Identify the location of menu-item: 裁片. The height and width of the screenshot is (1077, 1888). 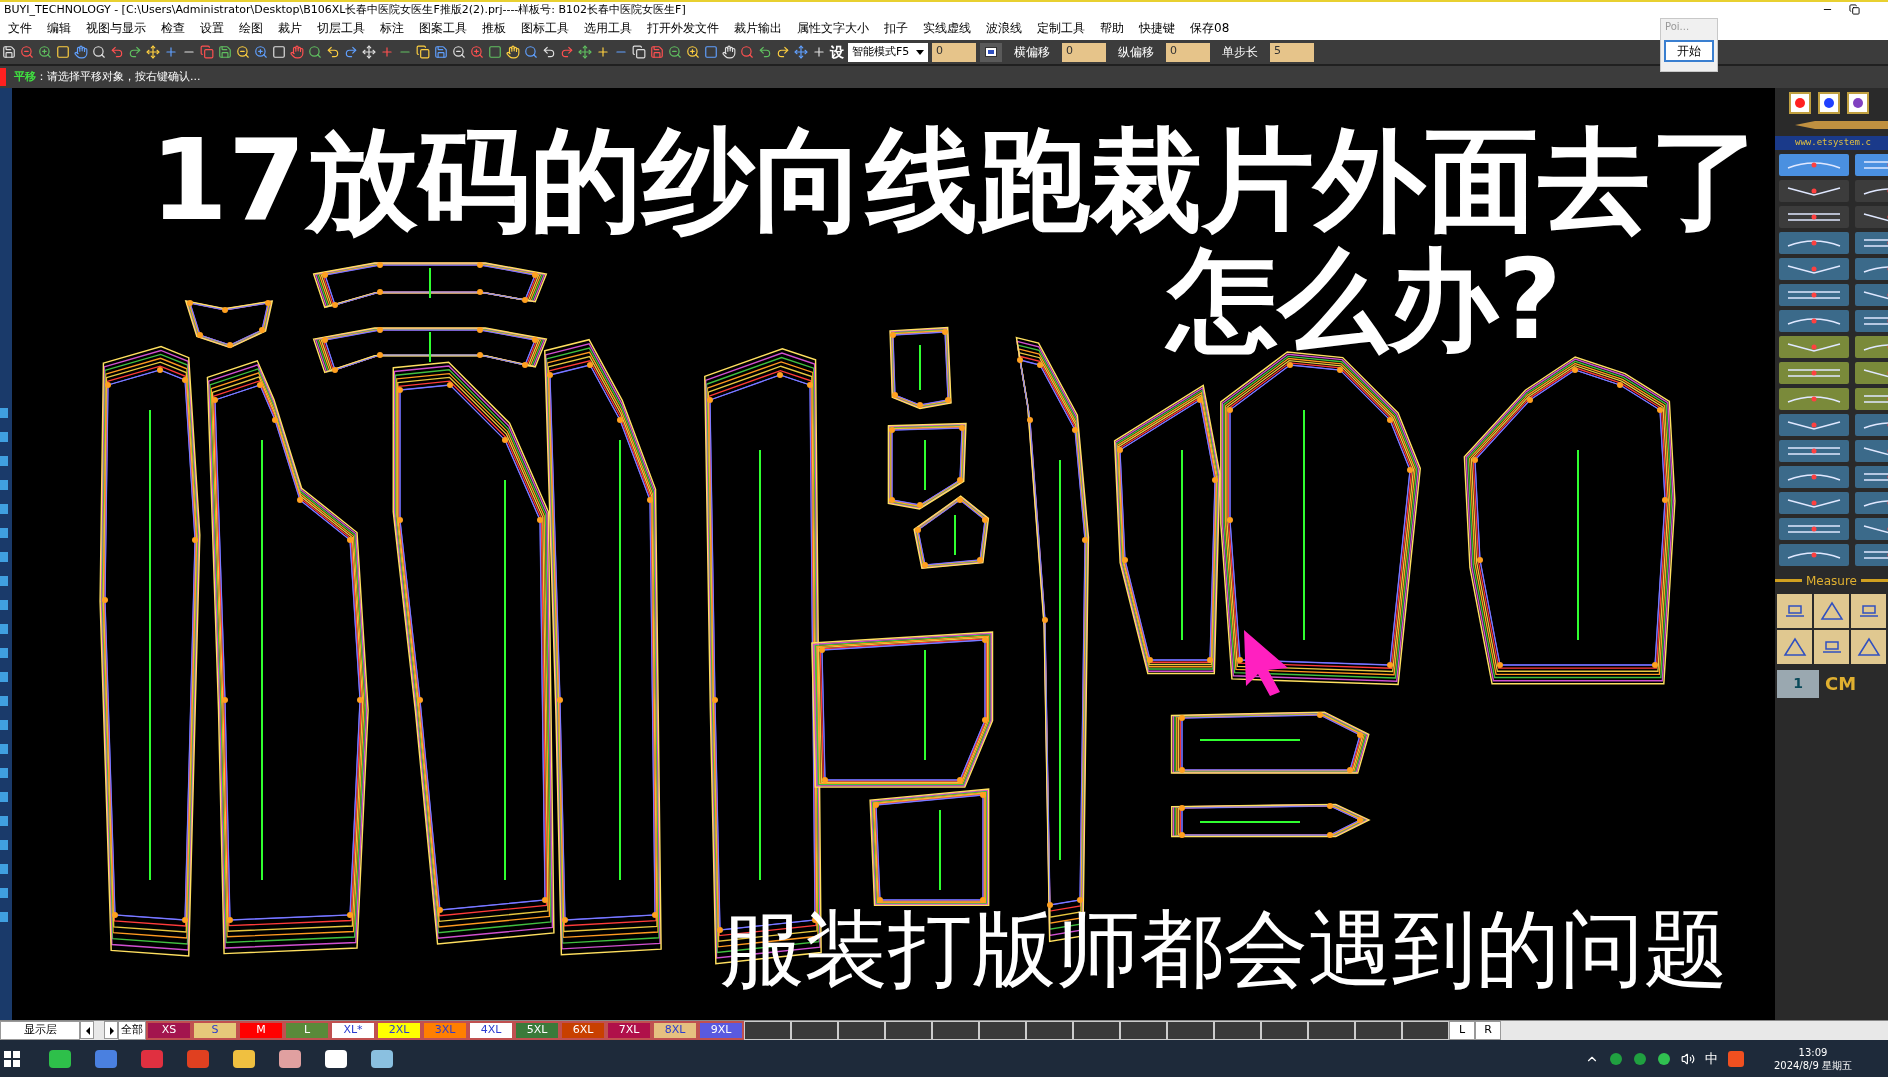
(290, 28).